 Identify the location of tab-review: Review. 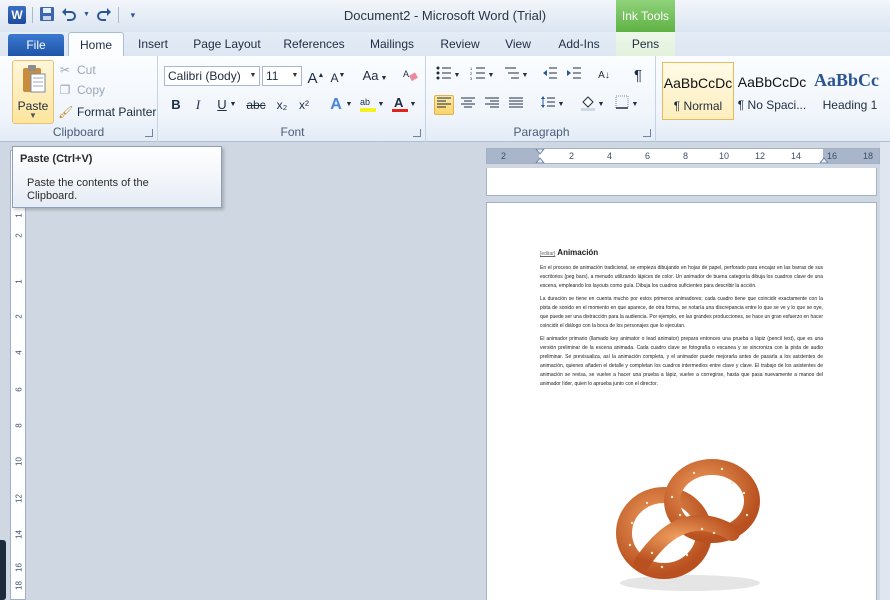
(460, 44).